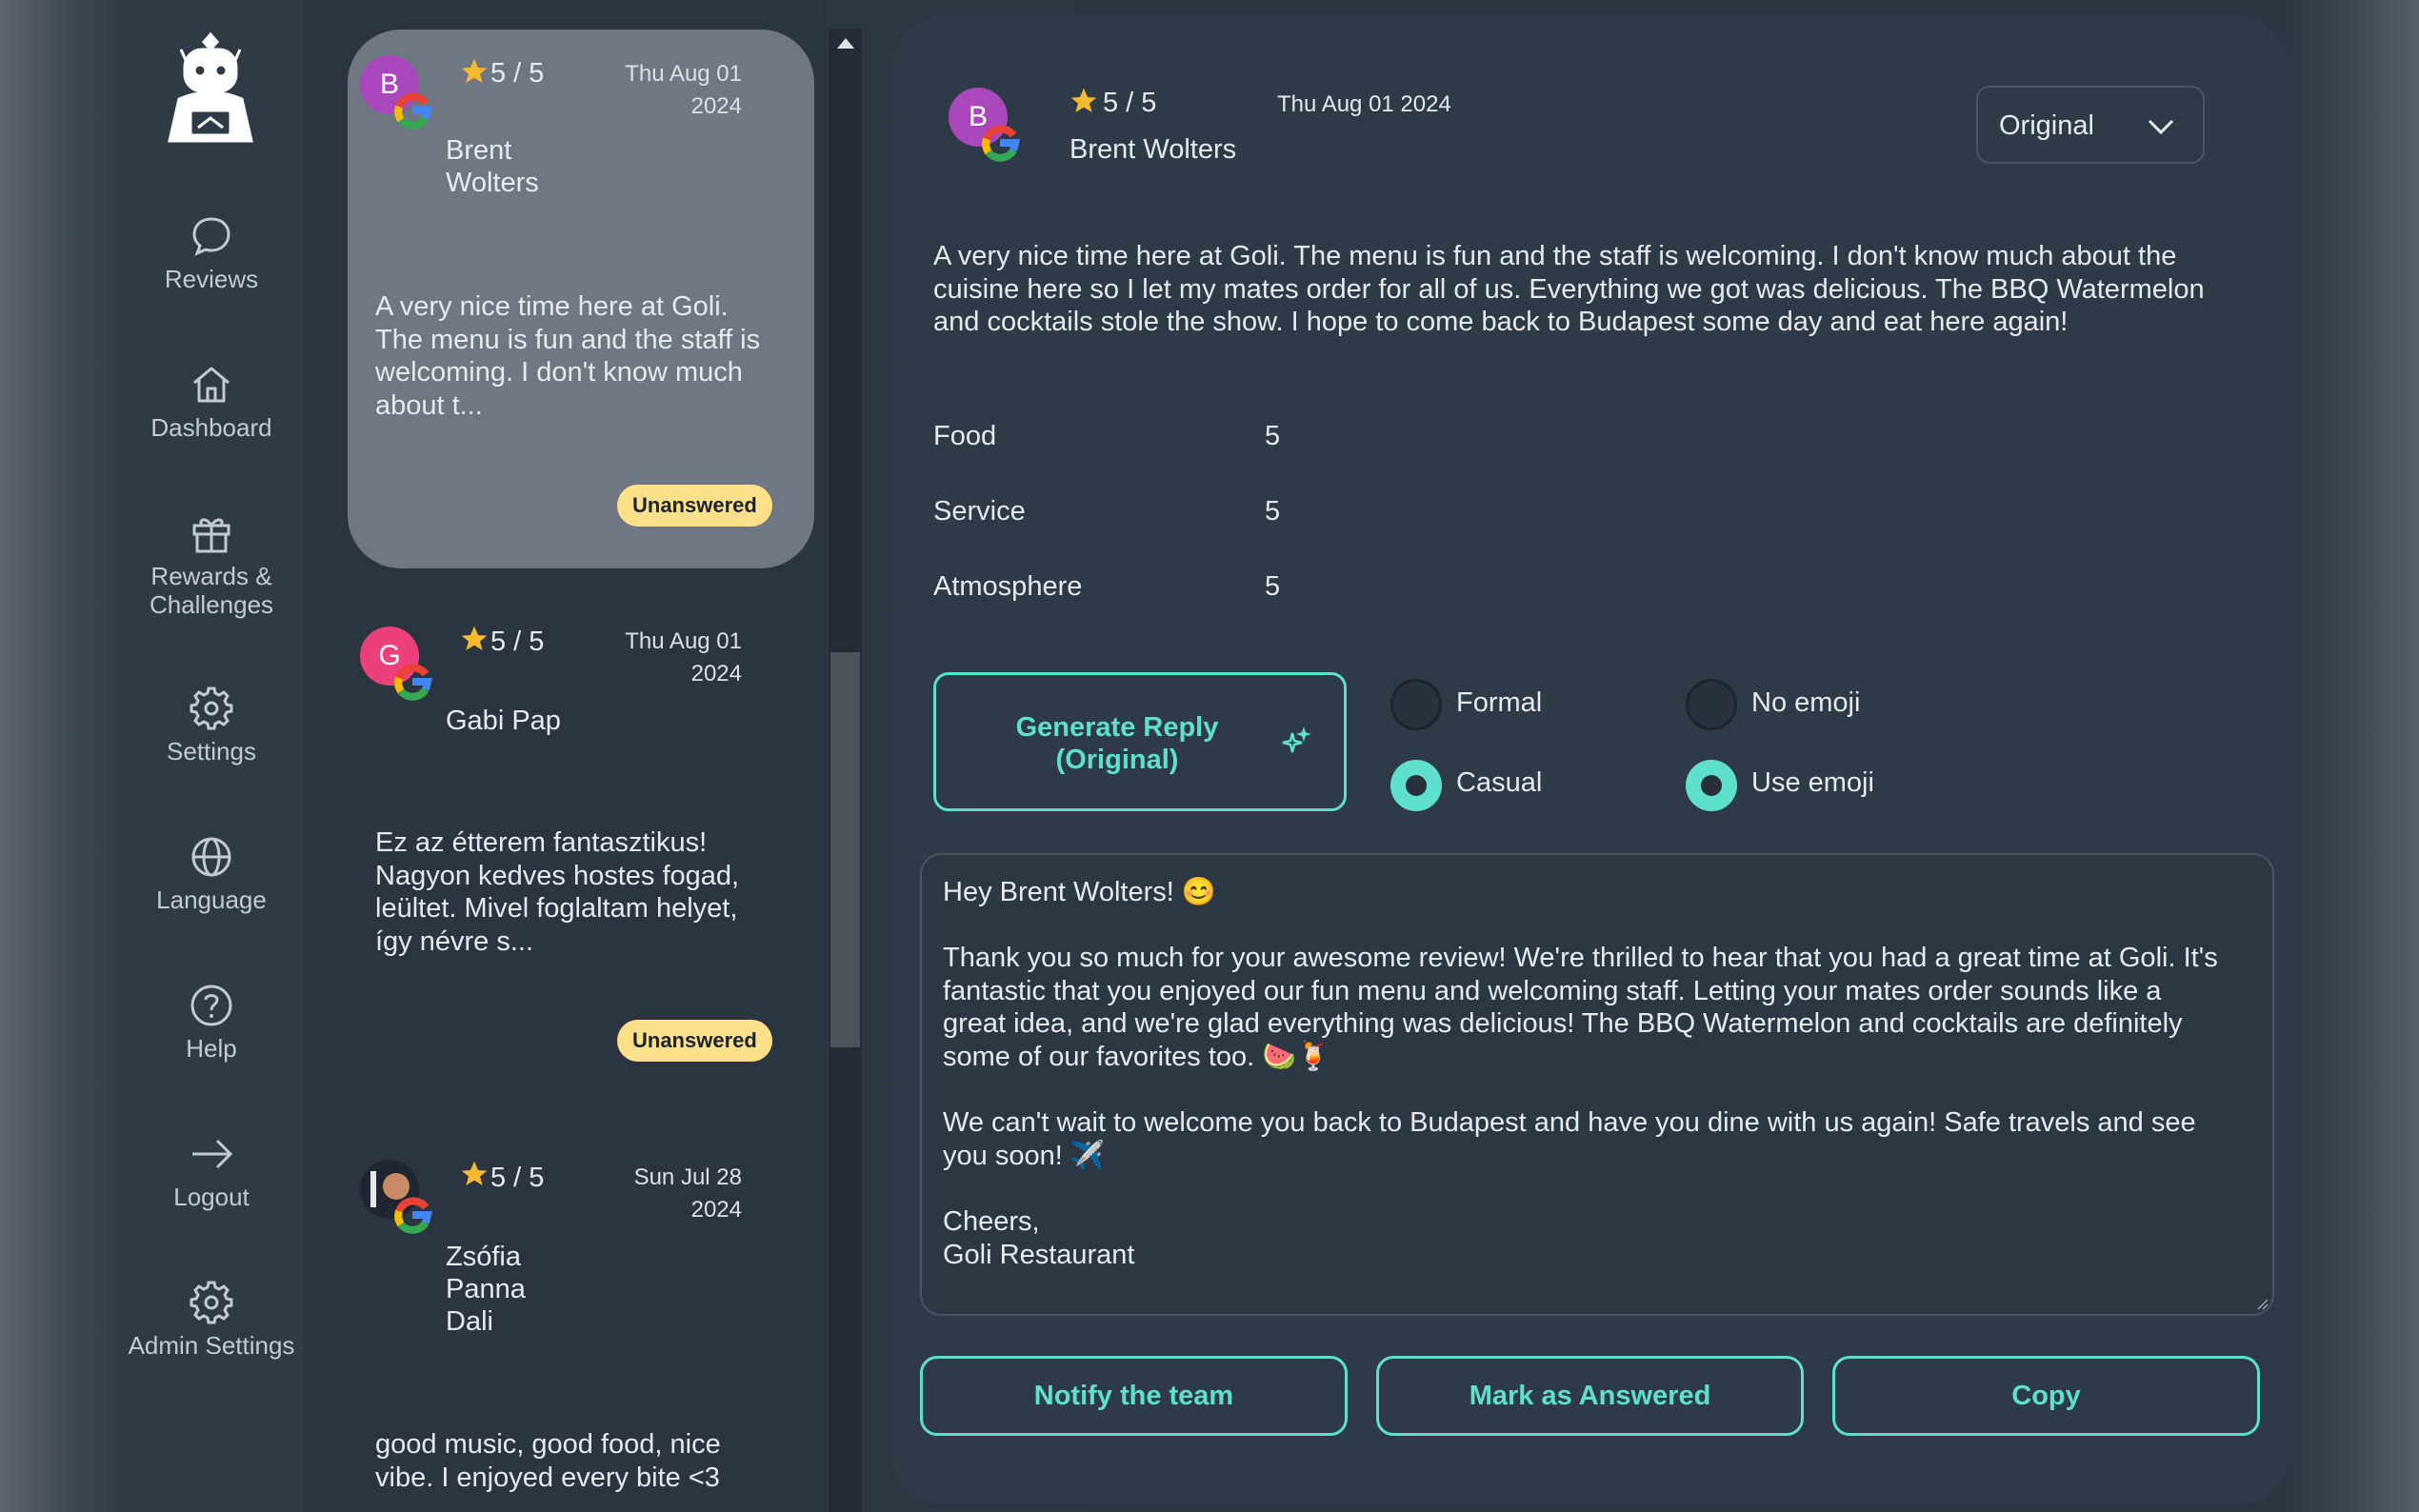  I want to click on author-line: Wolters, so click(492, 183).